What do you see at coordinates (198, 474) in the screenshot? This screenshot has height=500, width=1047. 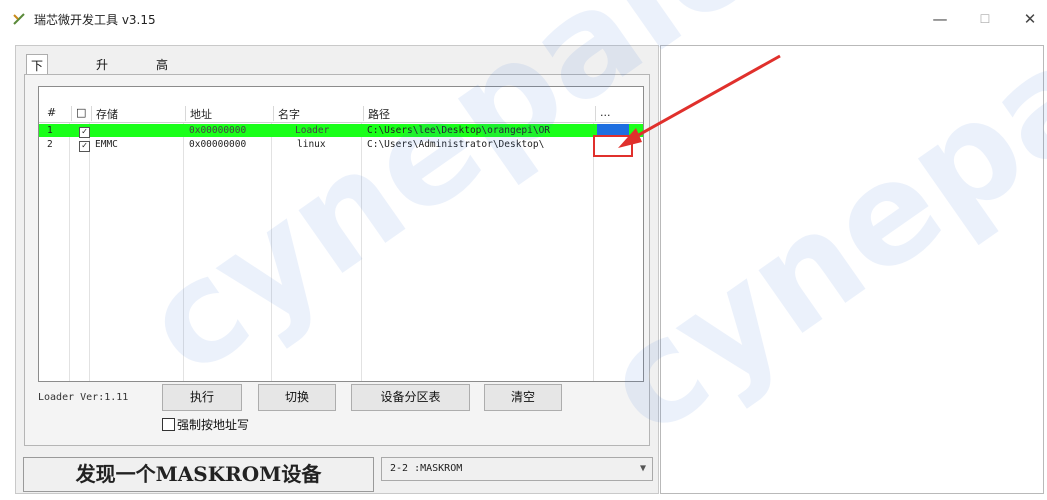 I see `status-message: 发现一个MASKROM设备` at bounding box center [198, 474].